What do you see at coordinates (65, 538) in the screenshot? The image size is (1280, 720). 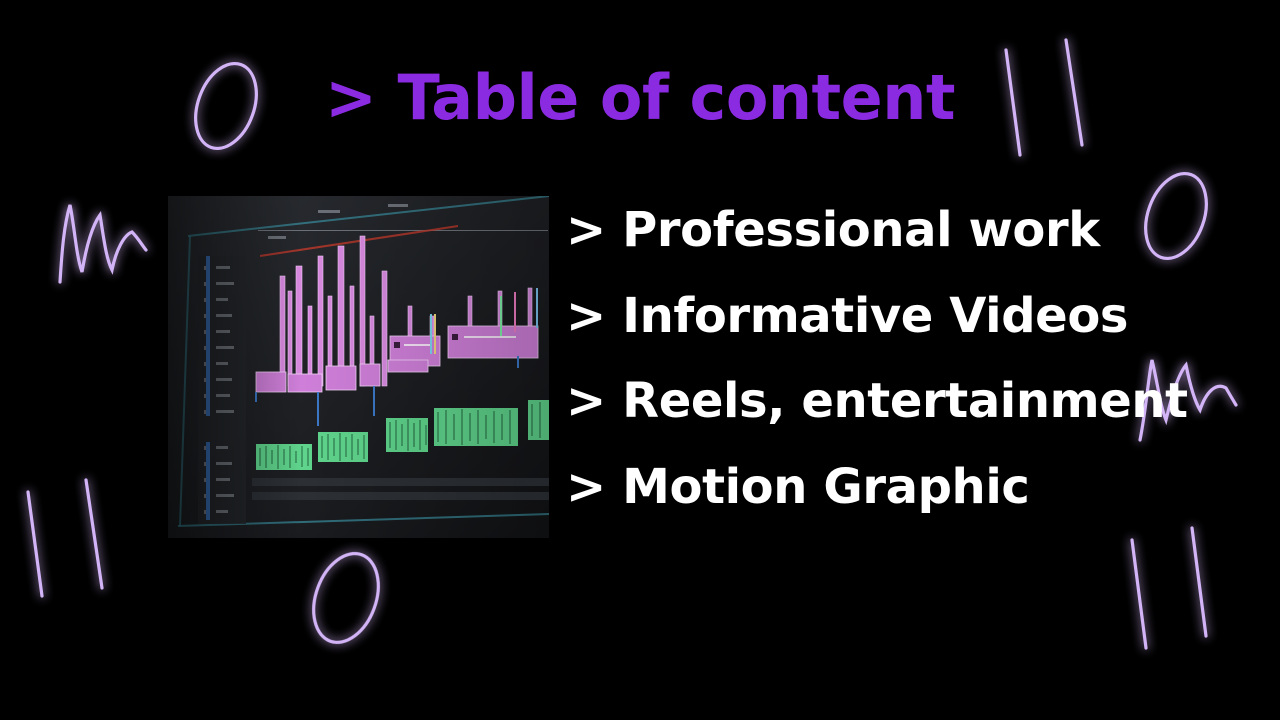 I see `doodle-bars-bottom-left` at bounding box center [65, 538].